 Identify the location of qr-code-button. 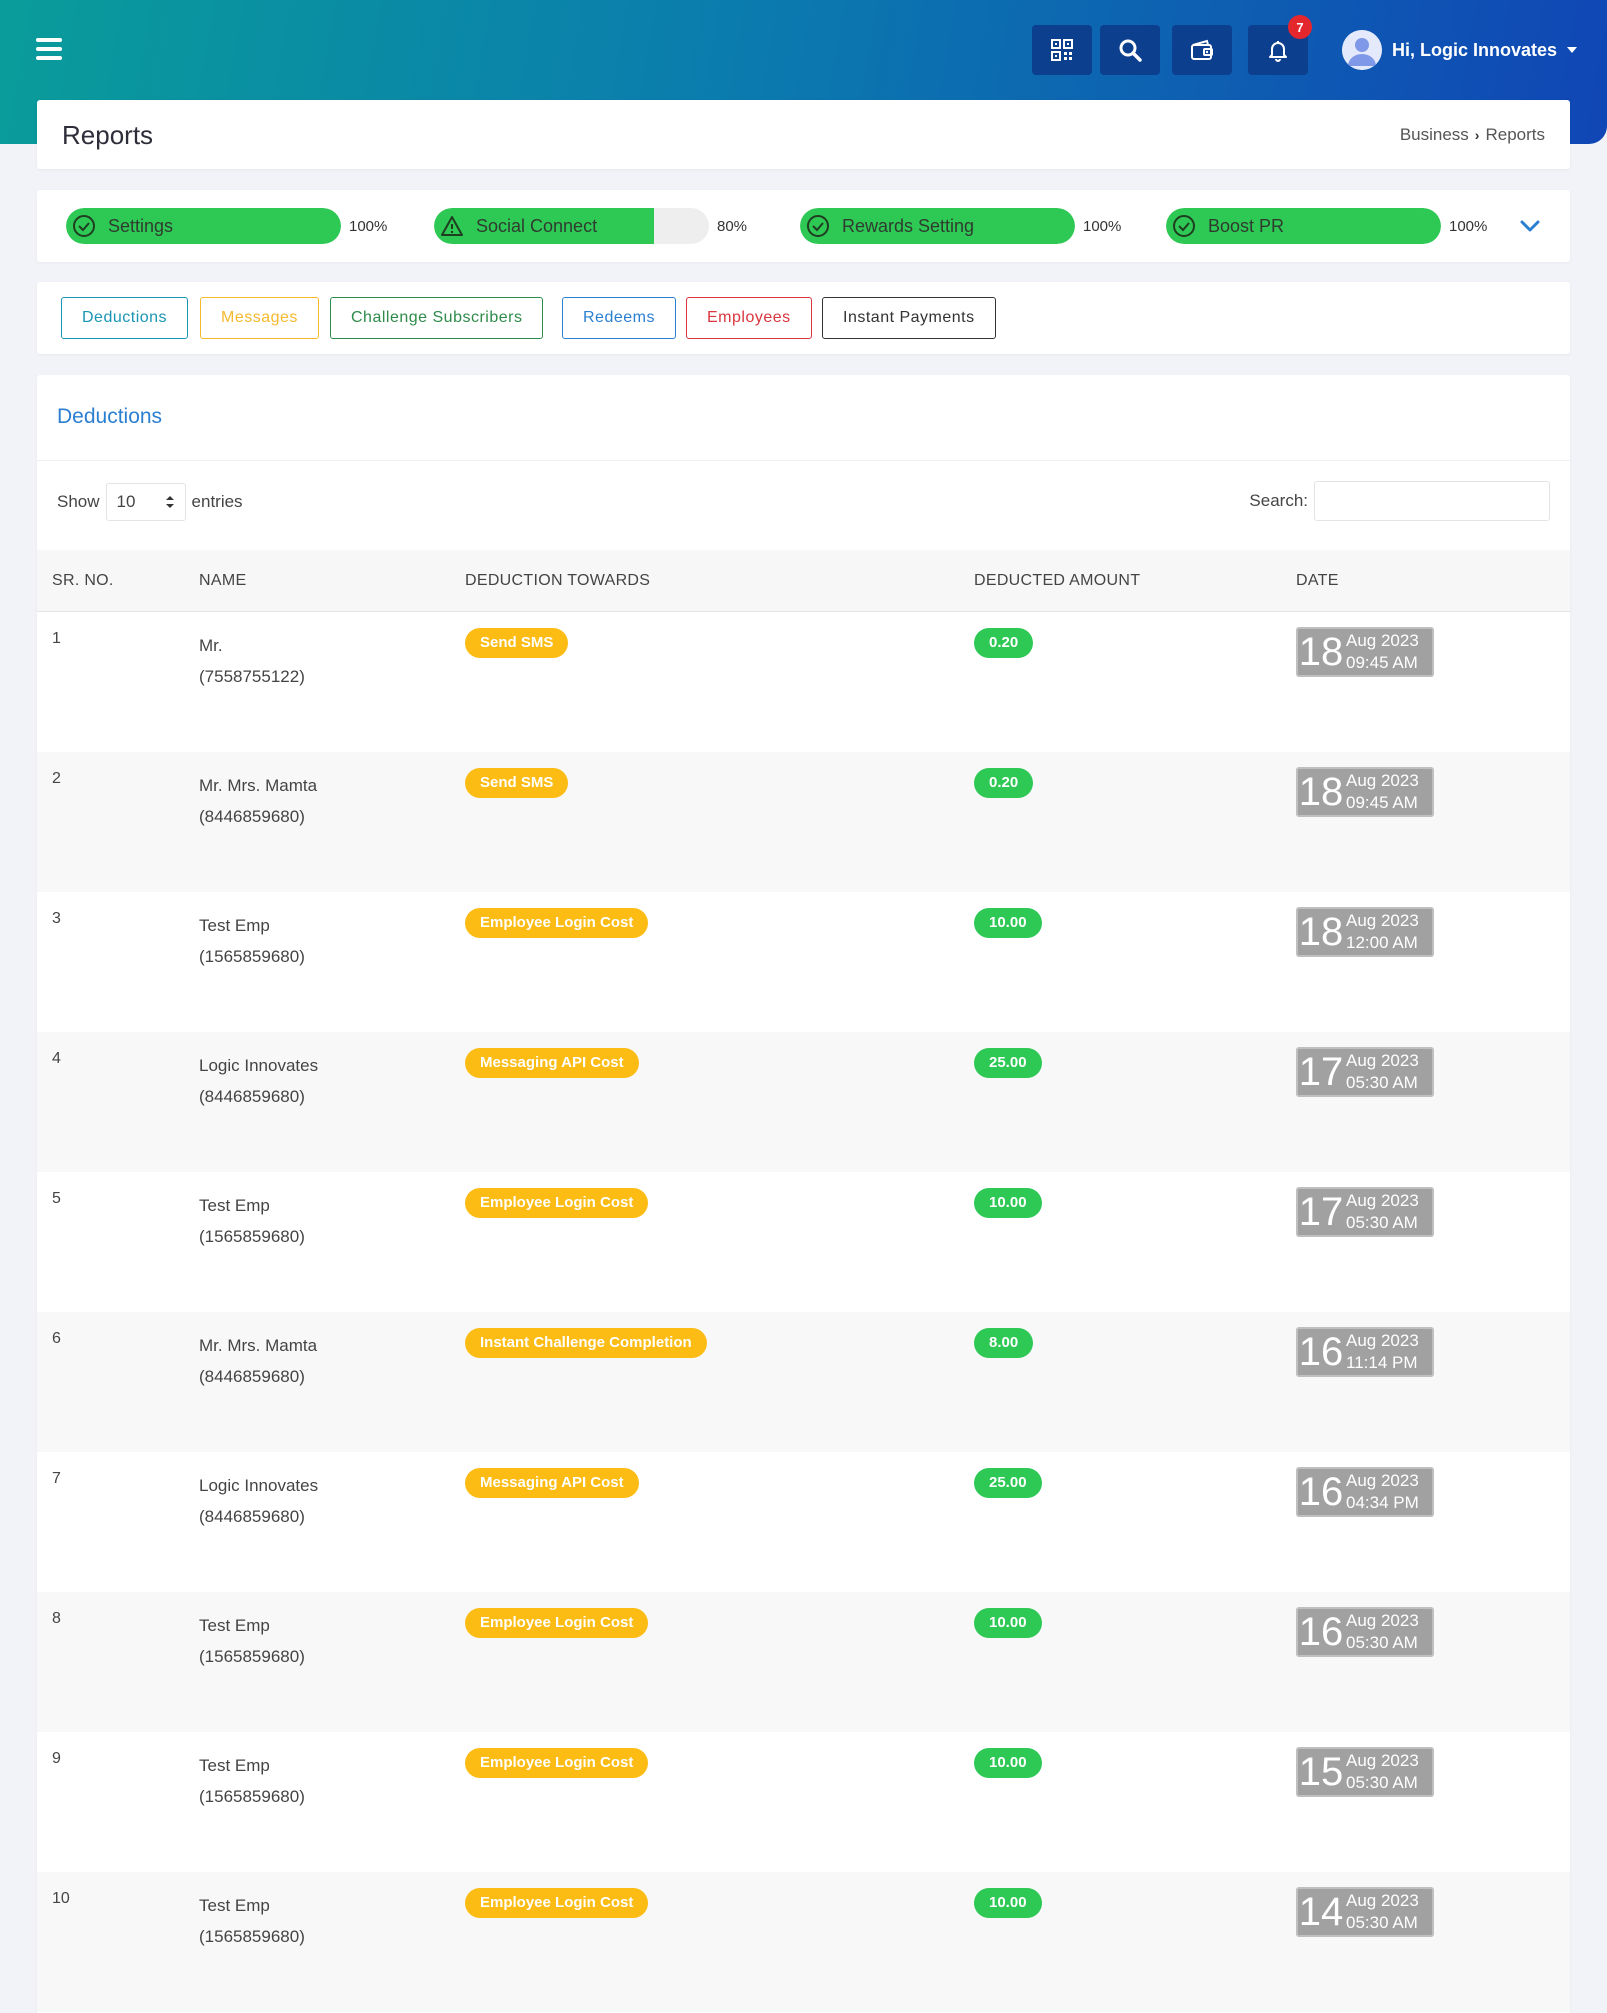
(1062, 50).